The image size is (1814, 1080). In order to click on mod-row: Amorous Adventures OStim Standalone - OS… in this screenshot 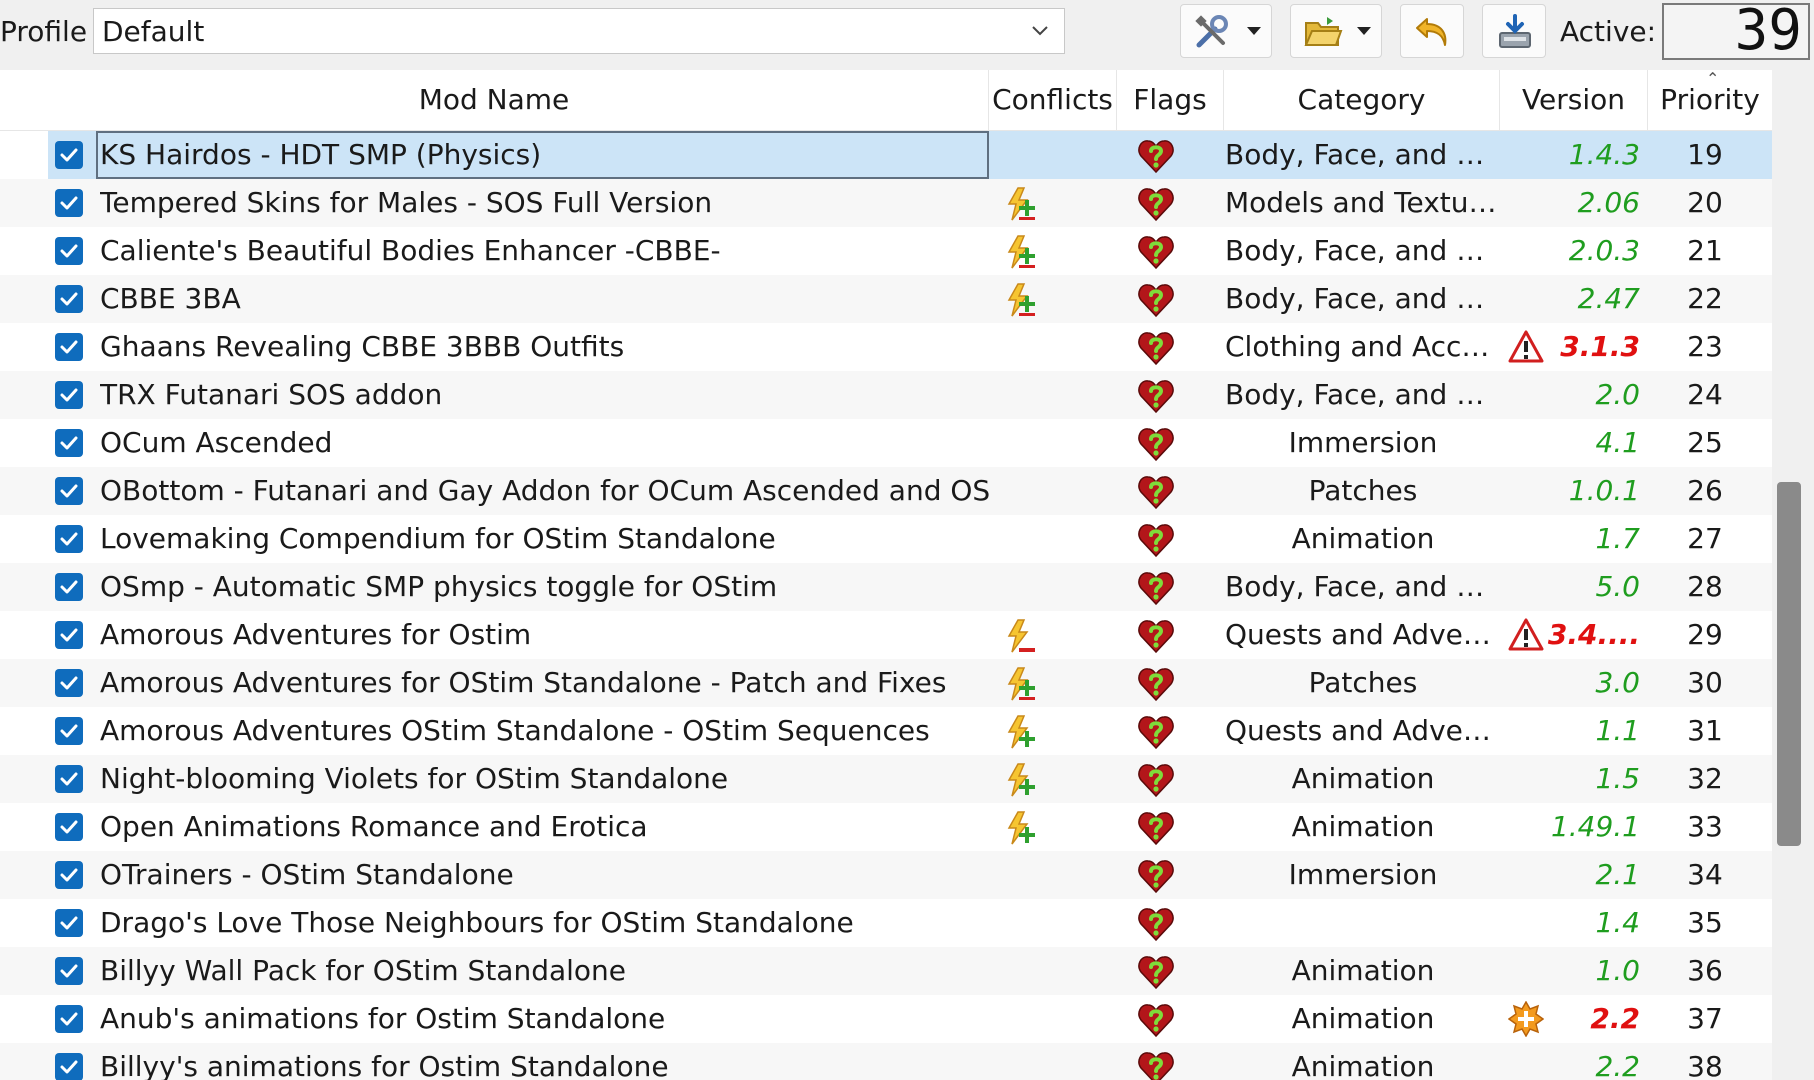, I will do `click(886, 731)`.